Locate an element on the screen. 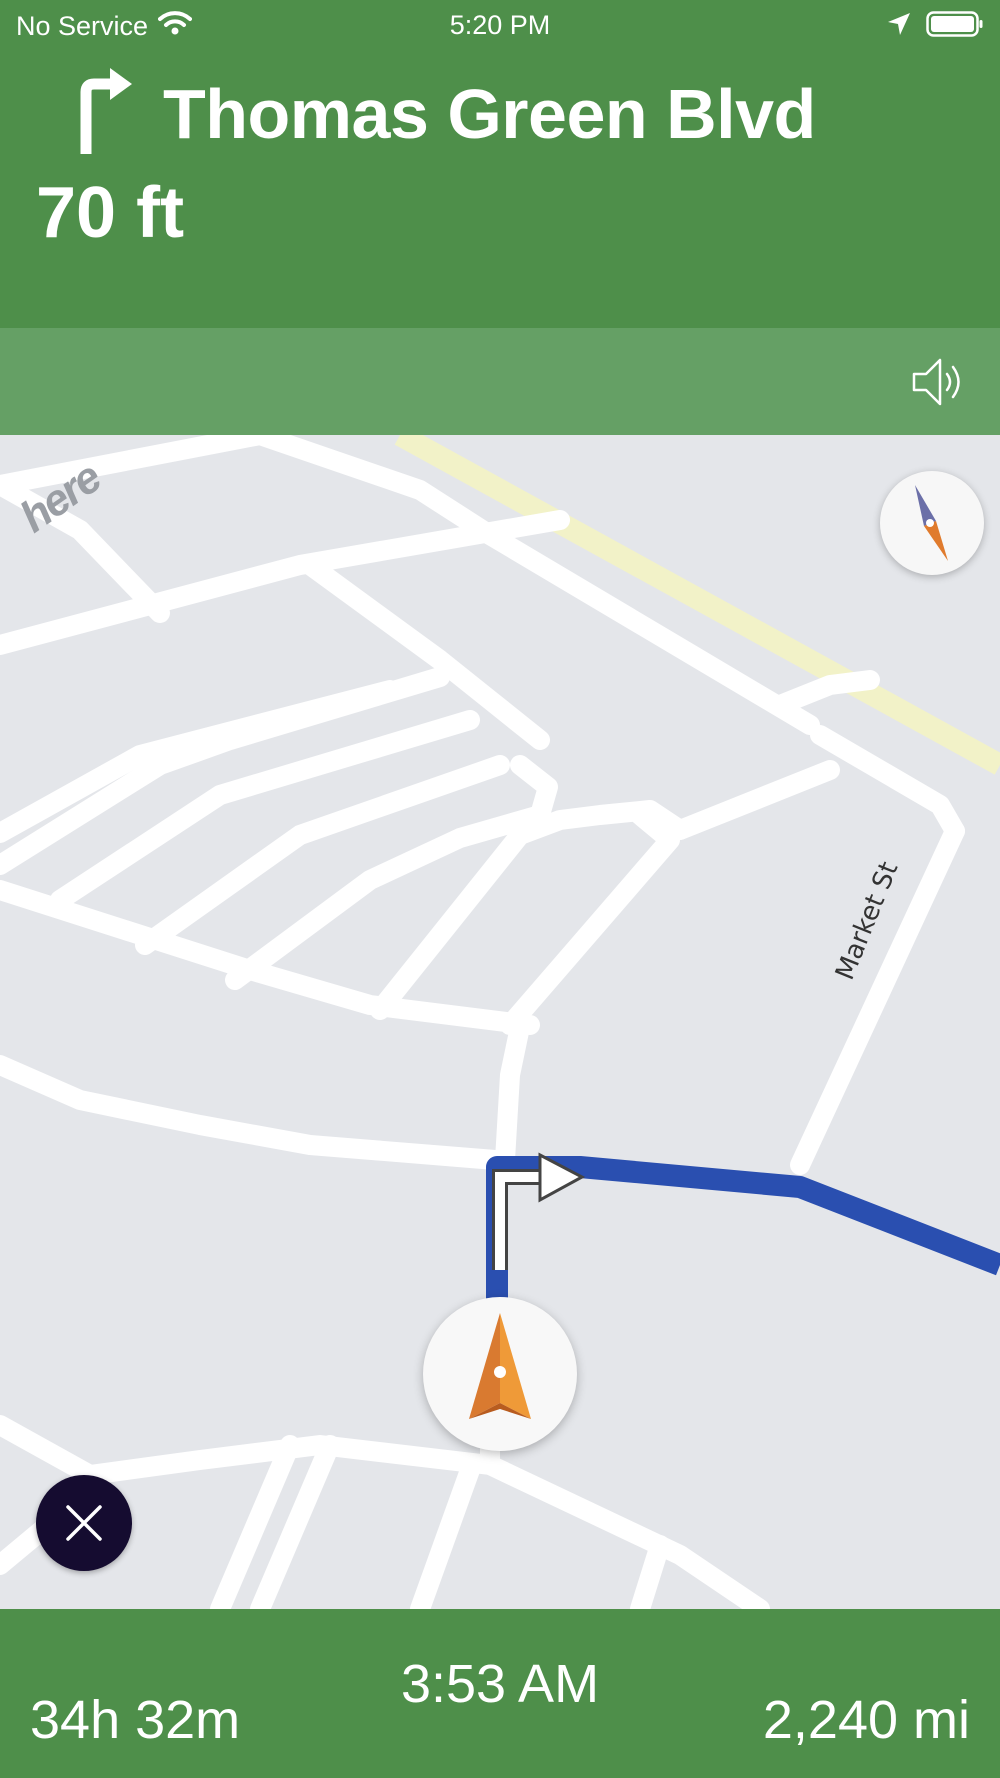 The image size is (1000, 1778). compass-button is located at coordinates (932, 523).